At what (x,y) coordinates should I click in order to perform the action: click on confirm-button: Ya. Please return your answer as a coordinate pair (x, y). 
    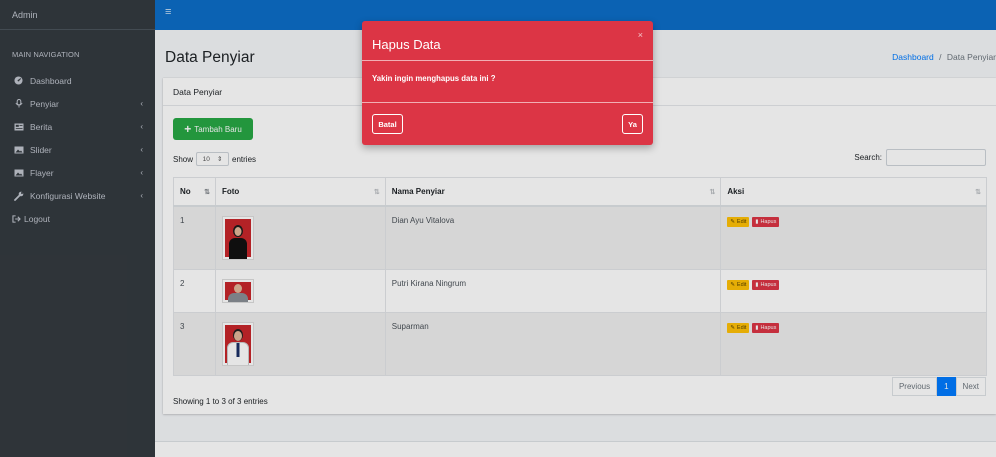
    Looking at the image, I should click on (632, 124).